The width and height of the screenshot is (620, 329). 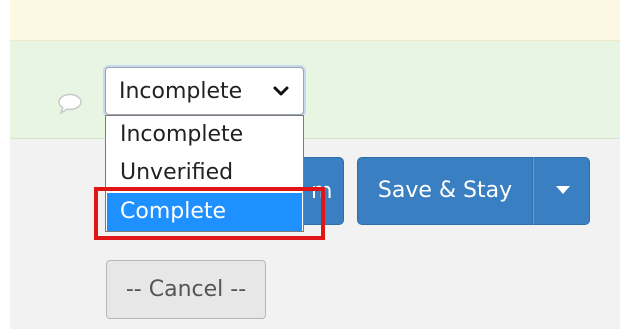 I want to click on option-incomplete: Incomplete, so click(x=204, y=135).